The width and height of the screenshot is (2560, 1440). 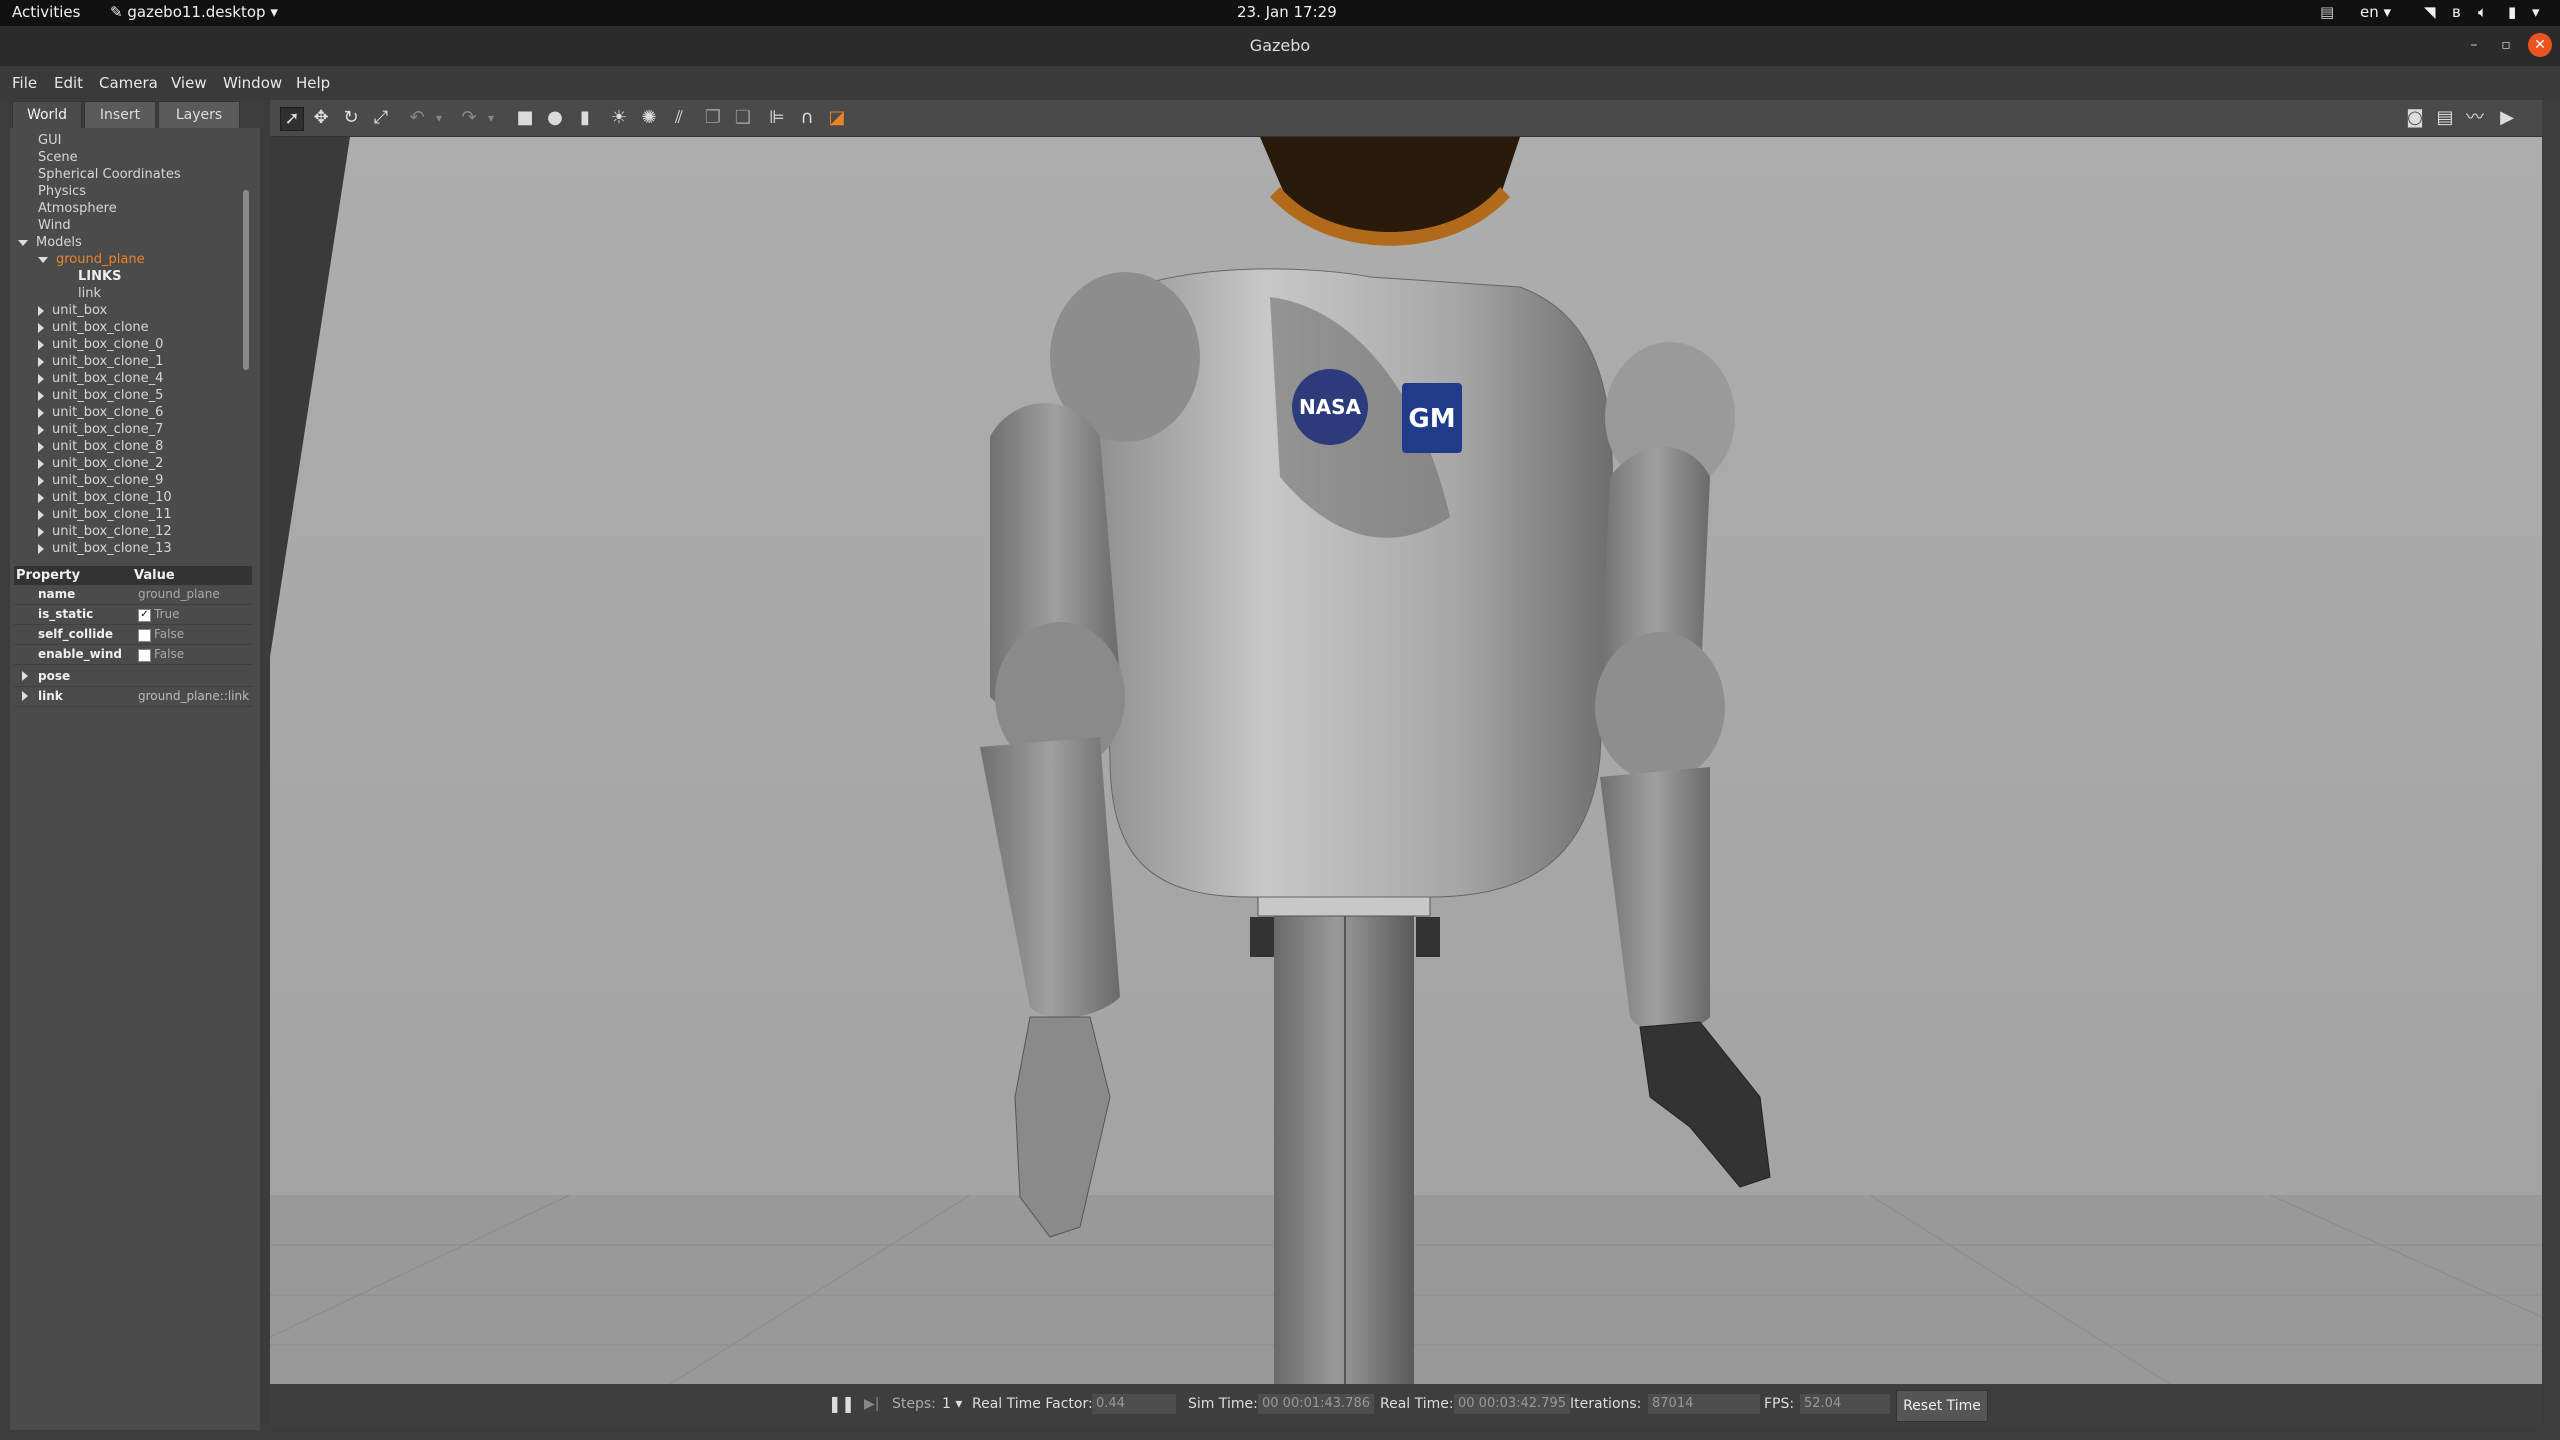 What do you see at coordinates (100, 412) in the screenshot?
I see `tree-item-model: unit_box_clone_6` at bounding box center [100, 412].